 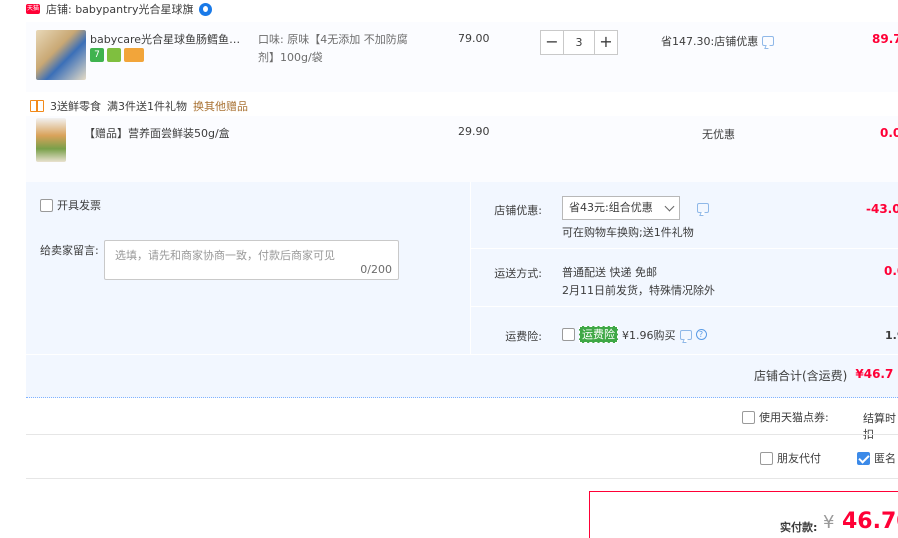 What do you see at coordinates (598, 334) in the screenshot?
I see `insurance-tag: 运费险` at bounding box center [598, 334].